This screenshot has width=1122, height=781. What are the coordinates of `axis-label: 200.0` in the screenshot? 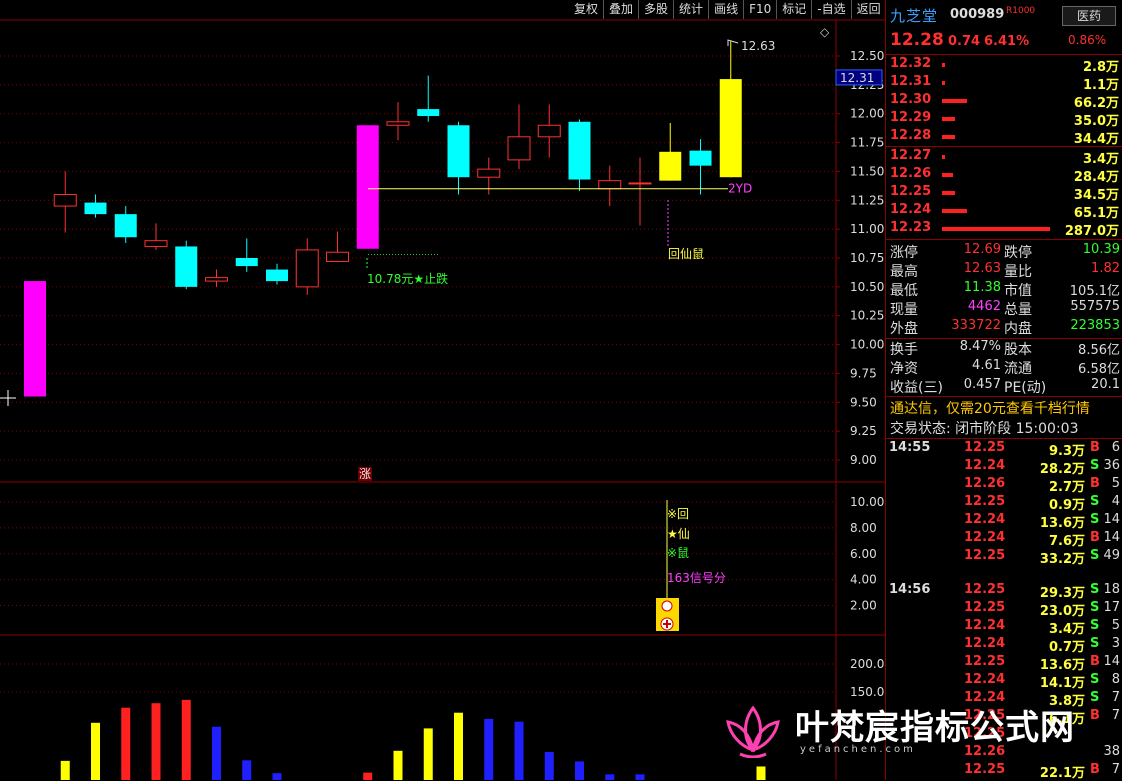 It's located at (867, 664).